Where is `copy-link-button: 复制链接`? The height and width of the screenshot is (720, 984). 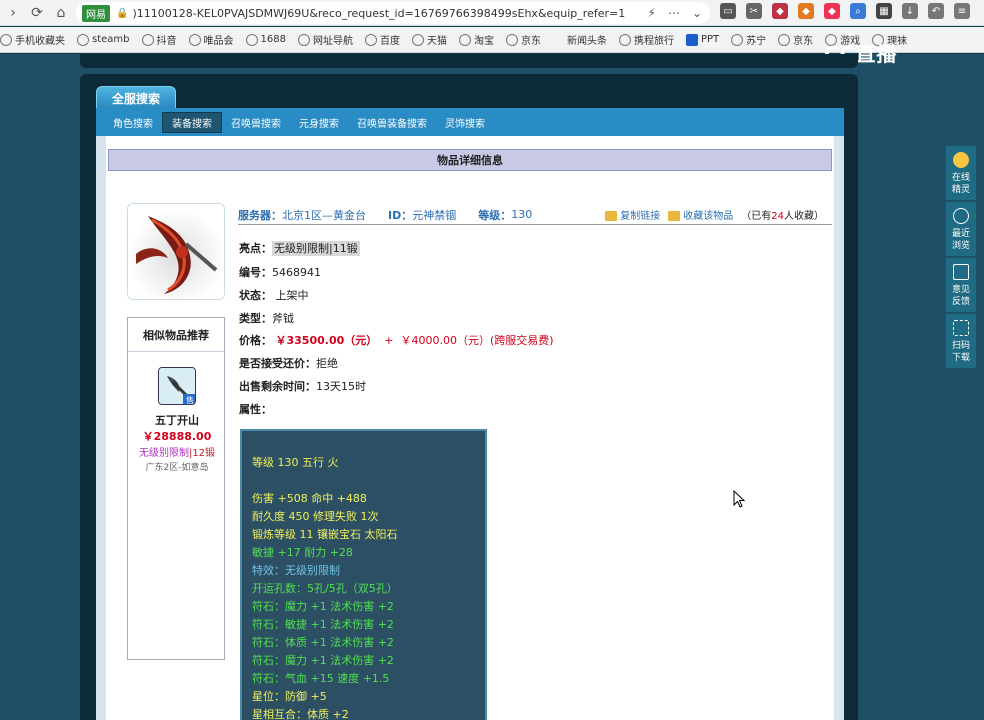
copy-link-button: 复制链接 is located at coordinates (632, 214).